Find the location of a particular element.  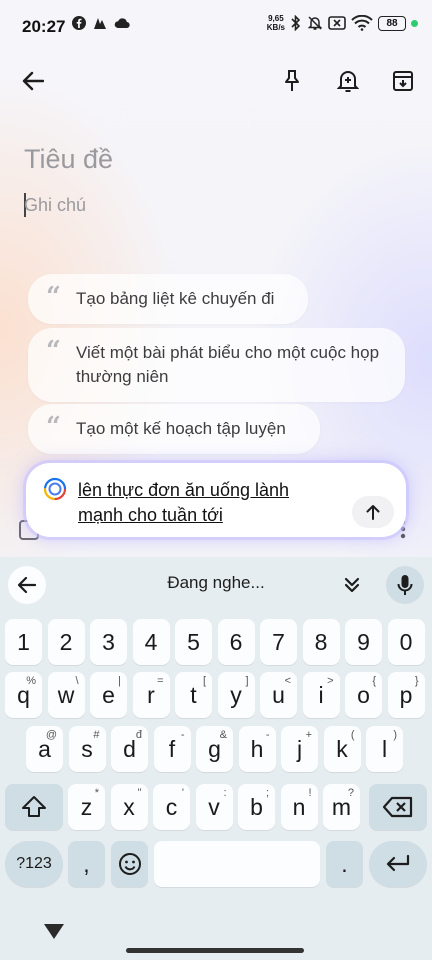

key-m: m? is located at coordinates (341, 807).